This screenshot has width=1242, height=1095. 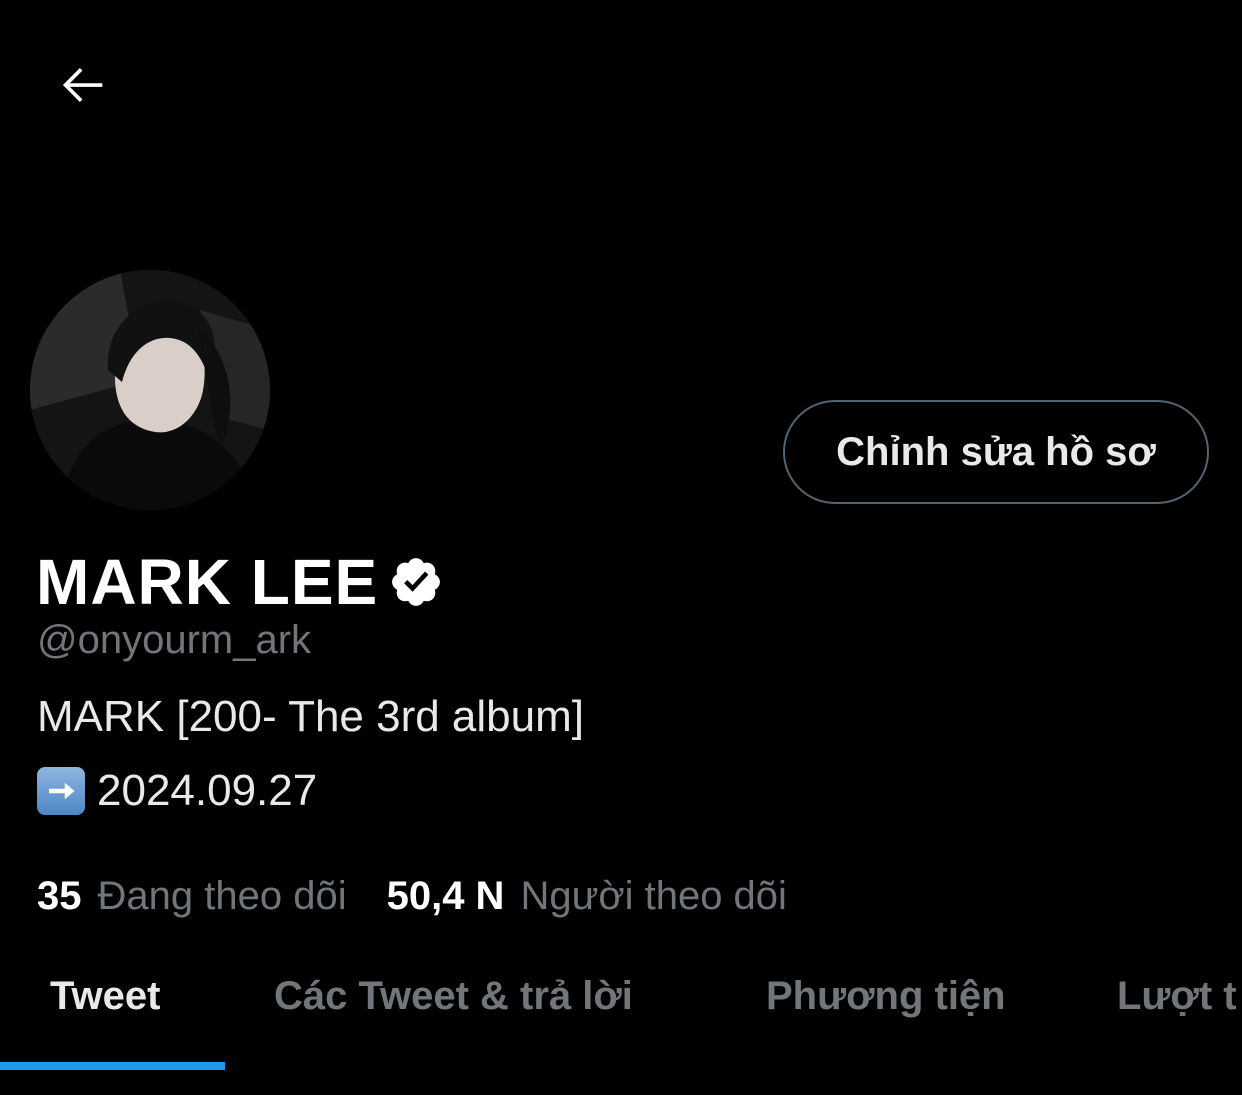 What do you see at coordinates (61, 791) in the screenshot?
I see `right-arrow-emoji-icon` at bounding box center [61, 791].